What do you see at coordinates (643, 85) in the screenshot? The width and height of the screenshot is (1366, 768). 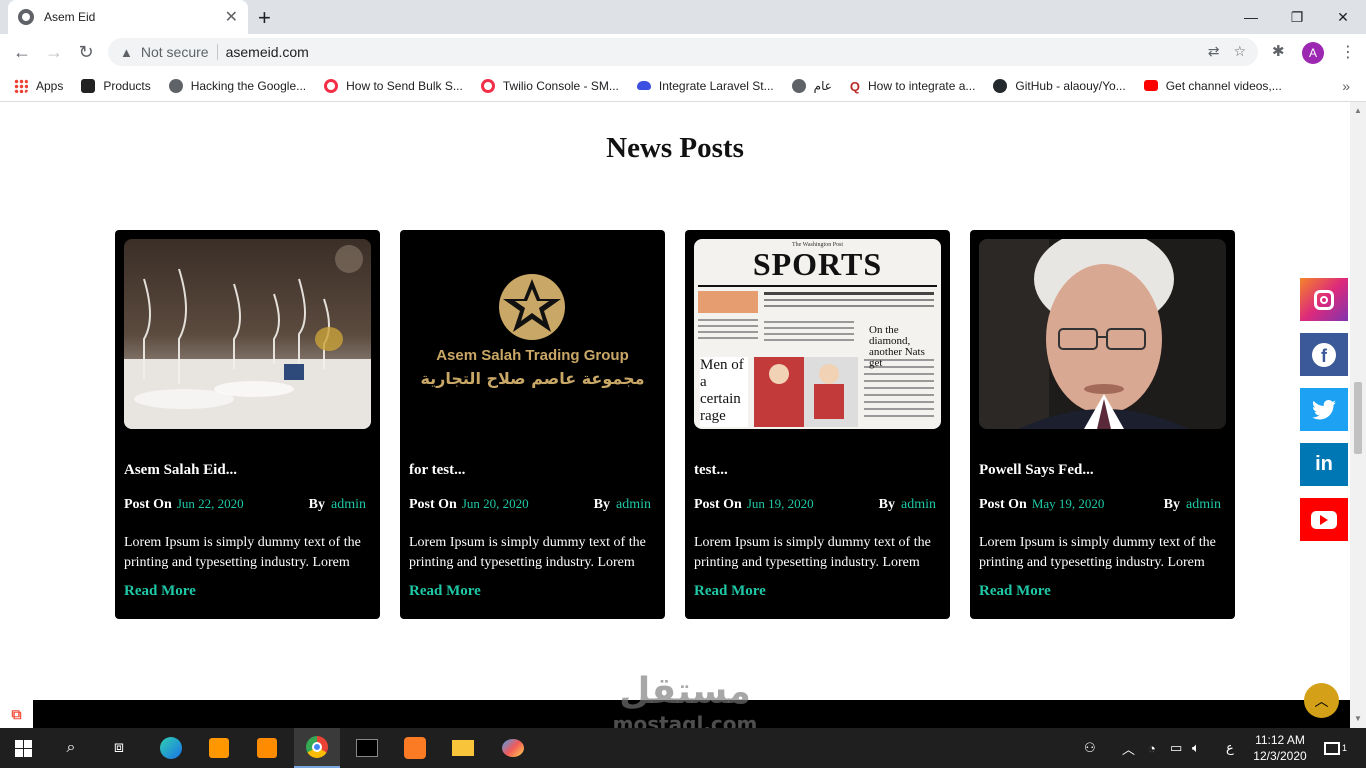 I see `cloud-icon` at bounding box center [643, 85].